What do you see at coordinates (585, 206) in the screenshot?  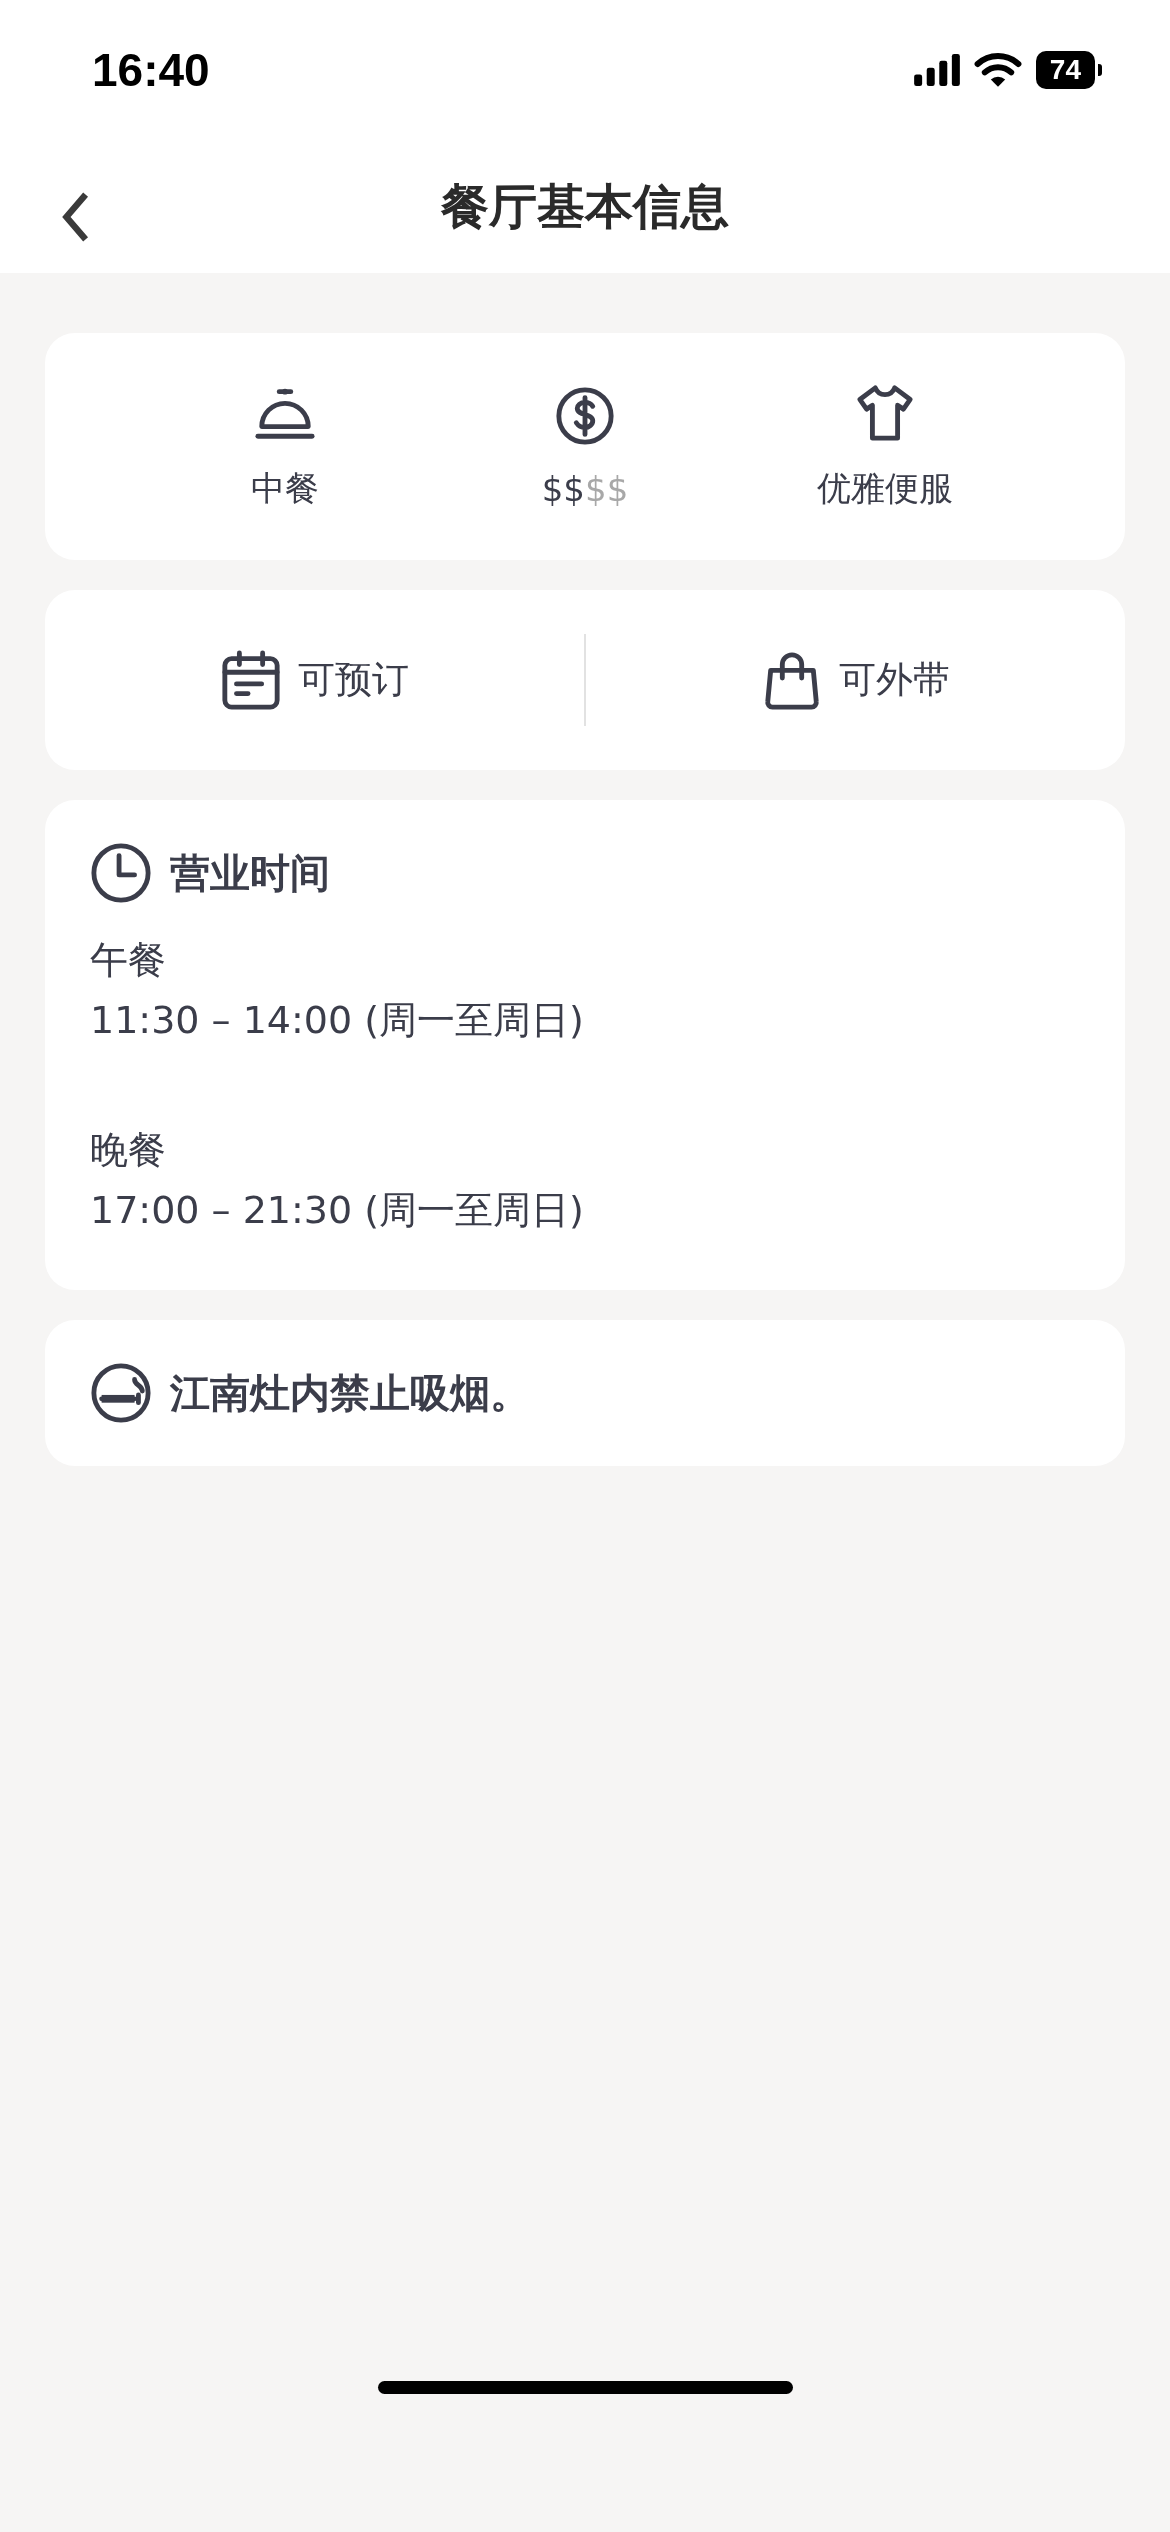 I see `page-title: 餐厅基本信息` at bounding box center [585, 206].